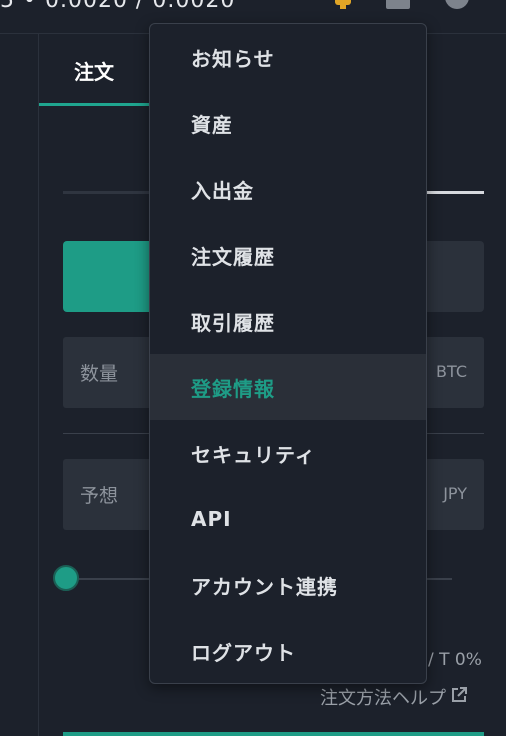 The width and height of the screenshot is (506, 736). Describe the element at coordinates (455, 660) in the screenshot. I see `fee-text: / T 0%` at that location.